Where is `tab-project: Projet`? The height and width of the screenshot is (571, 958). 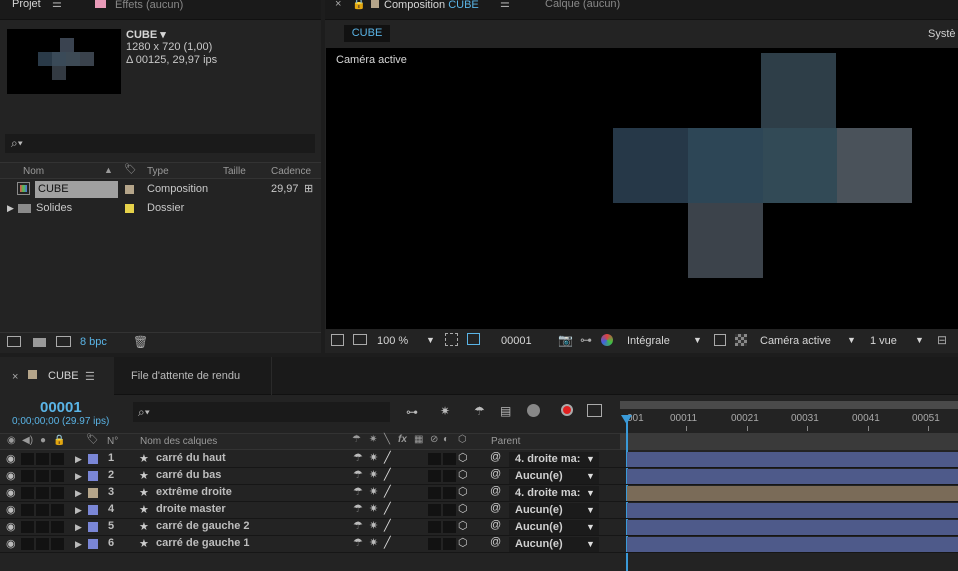
tab-project: Projet is located at coordinates (26, 10).